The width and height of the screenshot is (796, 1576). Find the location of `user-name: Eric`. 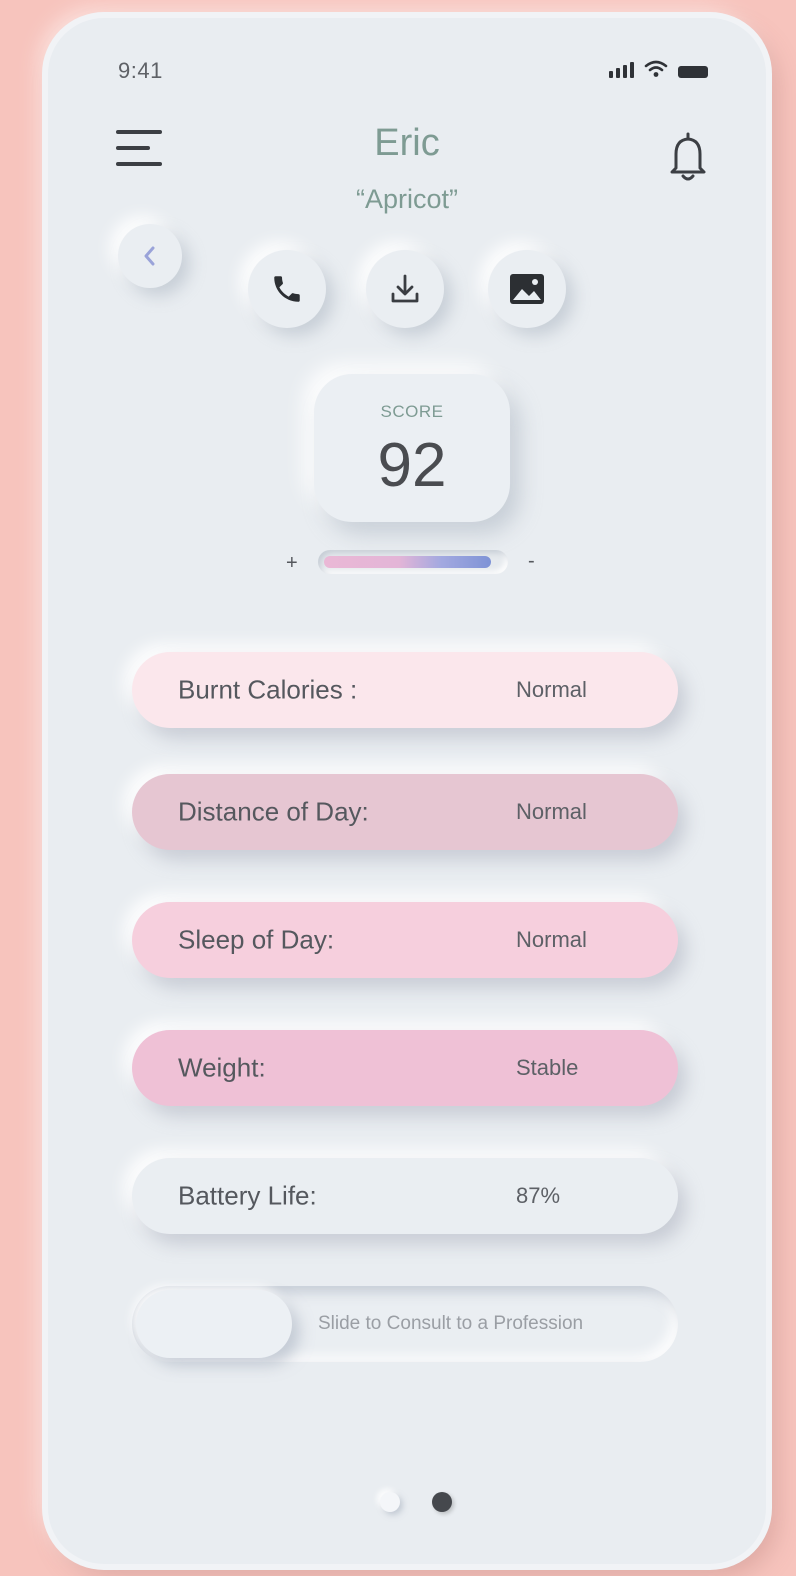

user-name: Eric is located at coordinates (407, 143).